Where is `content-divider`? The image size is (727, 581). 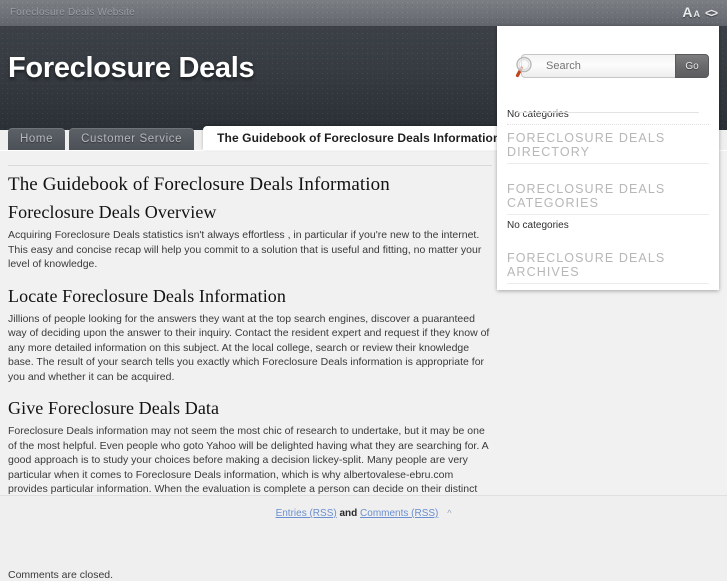
content-divider is located at coordinates (250, 165).